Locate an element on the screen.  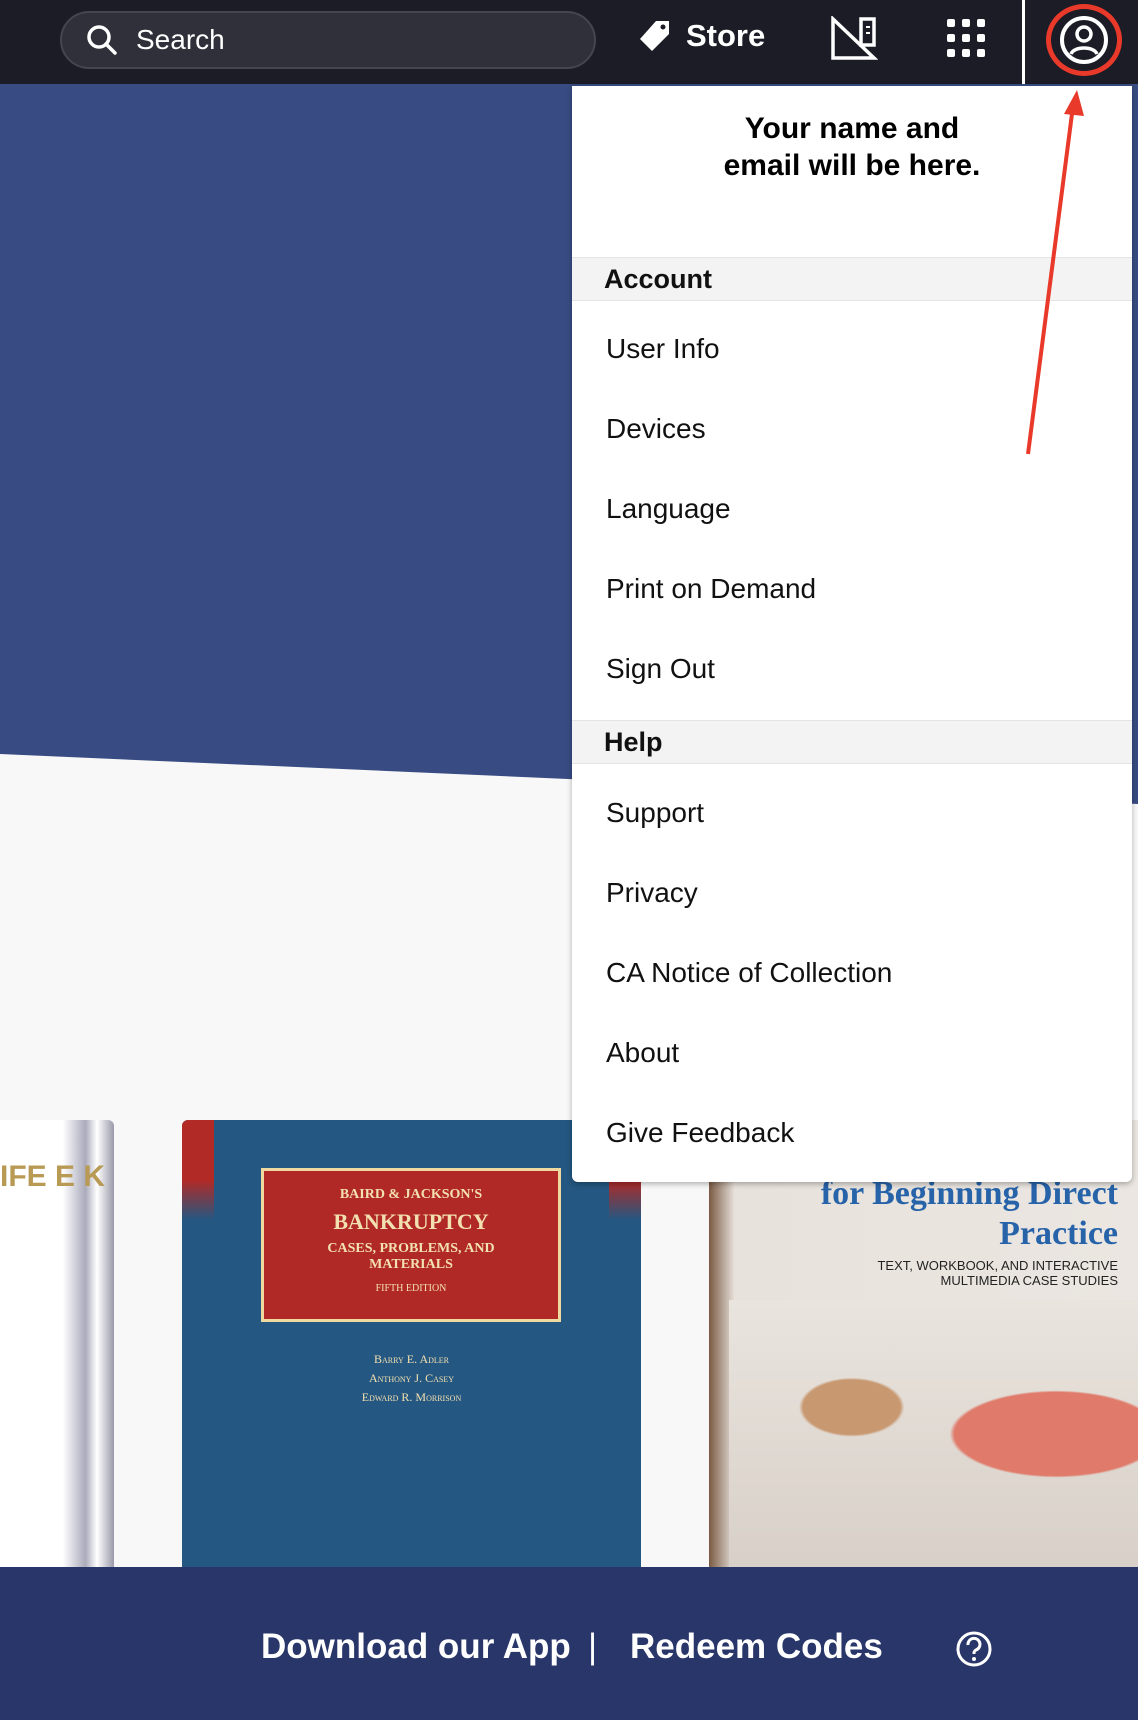
footer: Download our App | Redeem Codes is located at coordinates (569, 1643).